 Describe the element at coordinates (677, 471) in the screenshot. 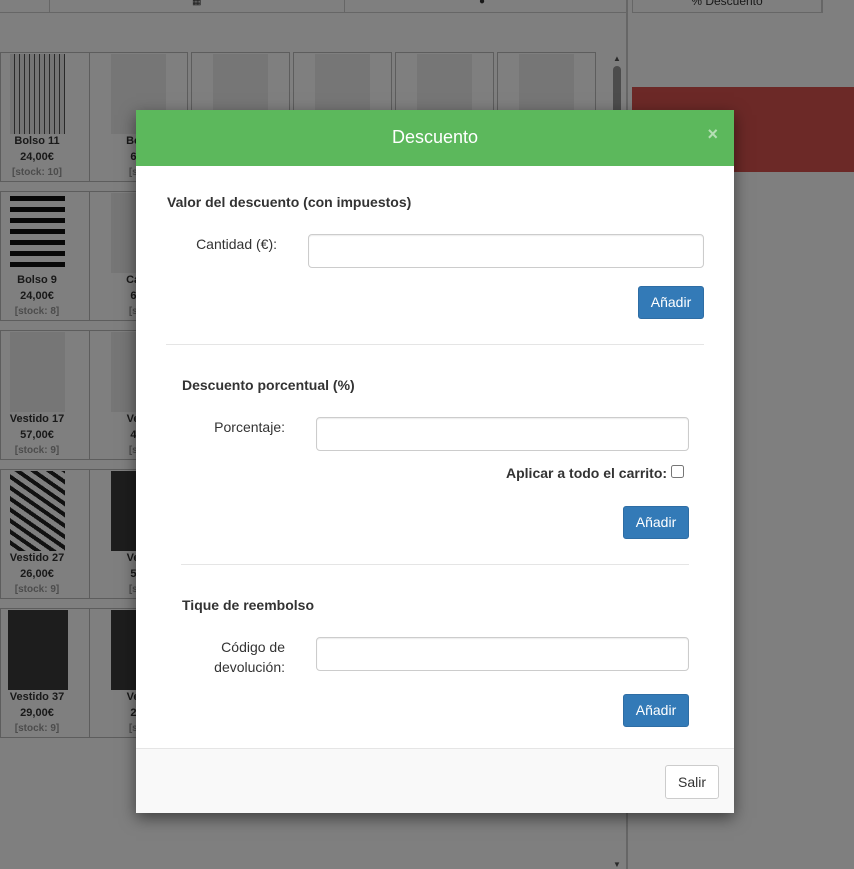

I see `apply-all-cart-checkbox` at that location.